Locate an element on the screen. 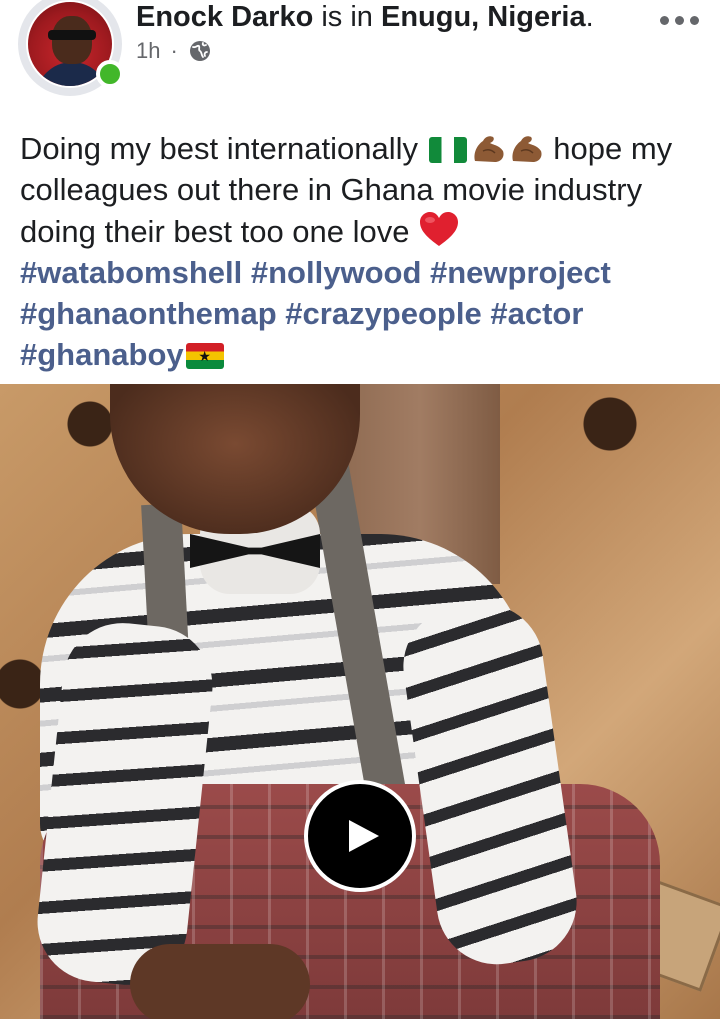 This screenshot has height=1019, width=720. hashtag-link: #crazypeople is located at coordinates (383, 313).